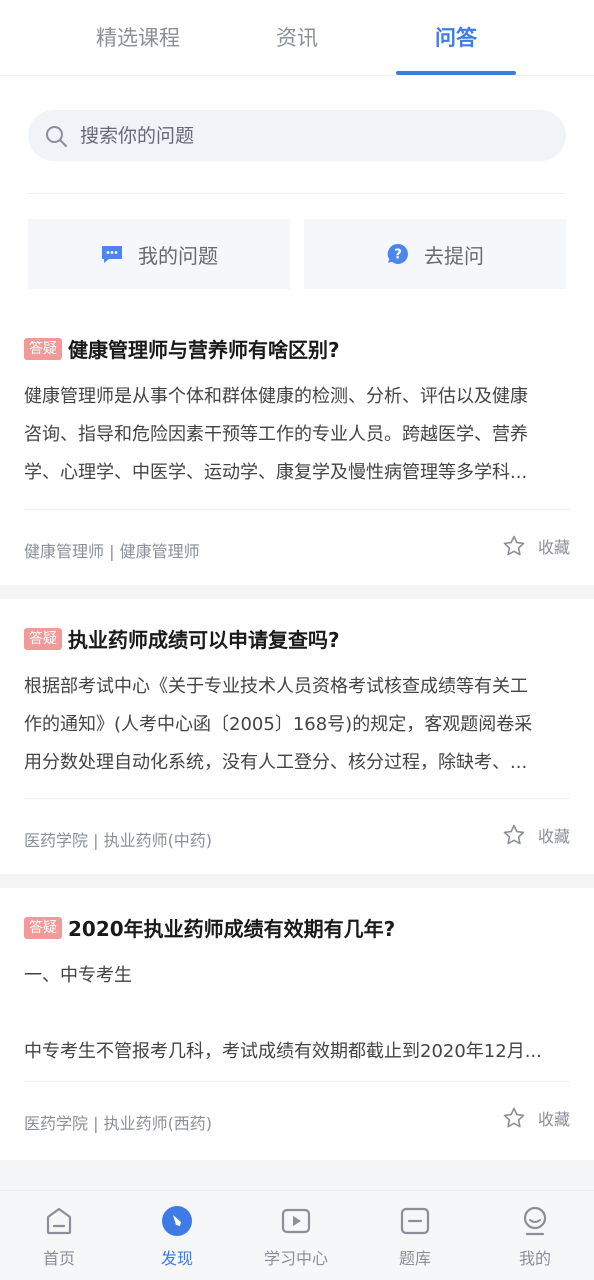  I want to click on question-title-text: 2020年执业药师成绩有效期有几年?, so click(232, 929).